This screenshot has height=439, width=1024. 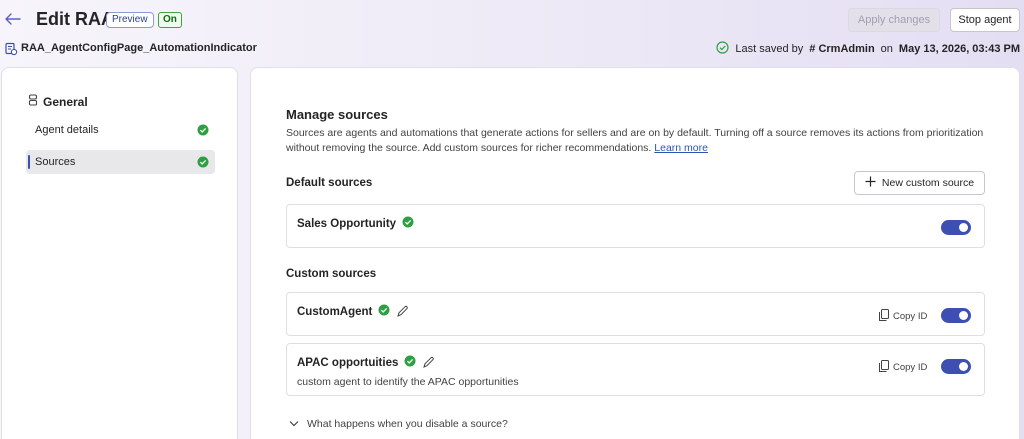 I want to click on new-custom-source-button: New custom source, so click(x=919, y=183).